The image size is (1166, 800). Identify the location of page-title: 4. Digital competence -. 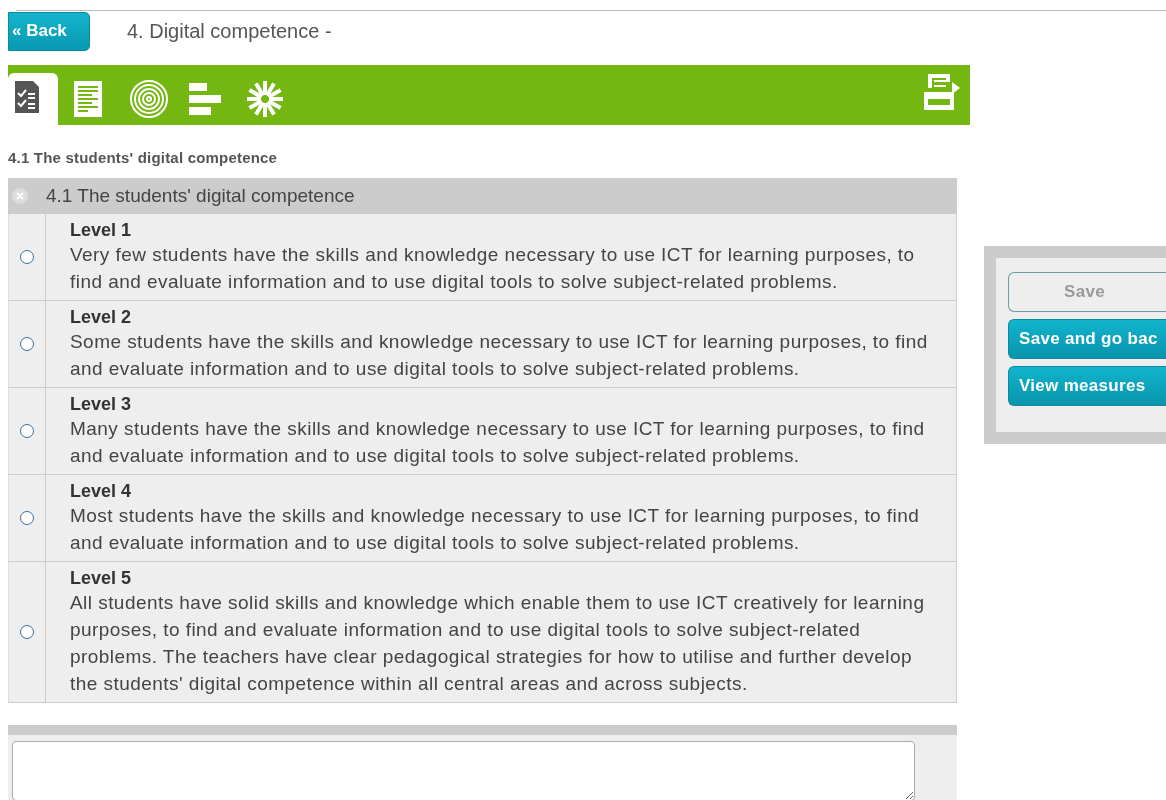
(229, 31).